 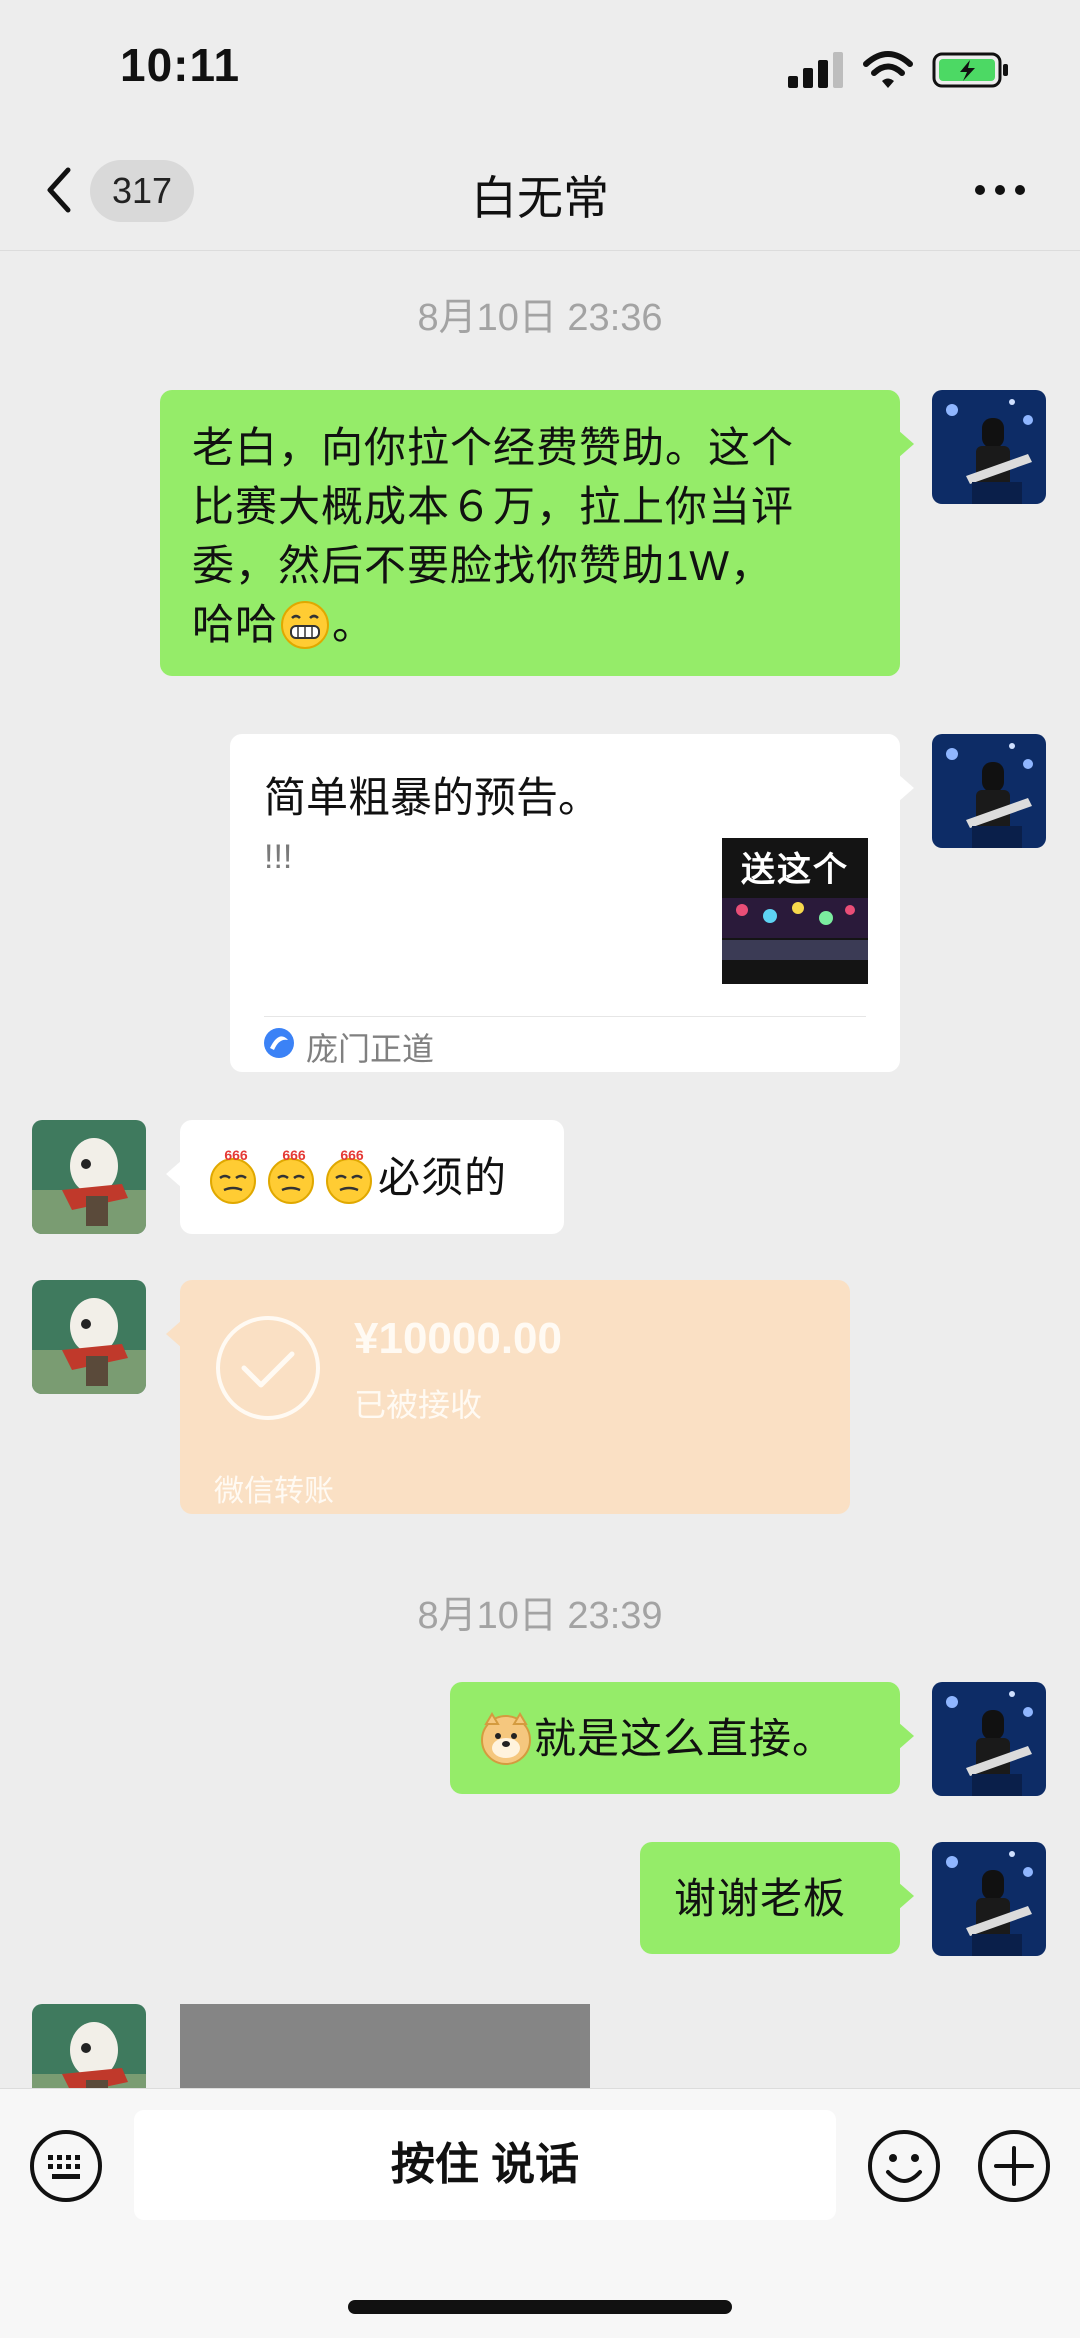 I want to click on home-indicator, so click(x=540, y=2307).